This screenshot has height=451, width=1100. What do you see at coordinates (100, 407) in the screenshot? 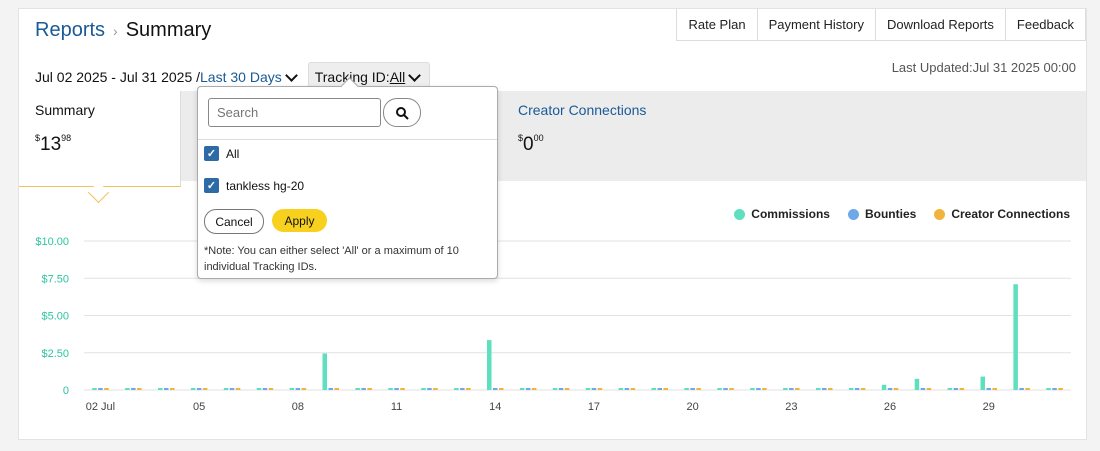
I see `x-tick-label: 02 Jul` at bounding box center [100, 407].